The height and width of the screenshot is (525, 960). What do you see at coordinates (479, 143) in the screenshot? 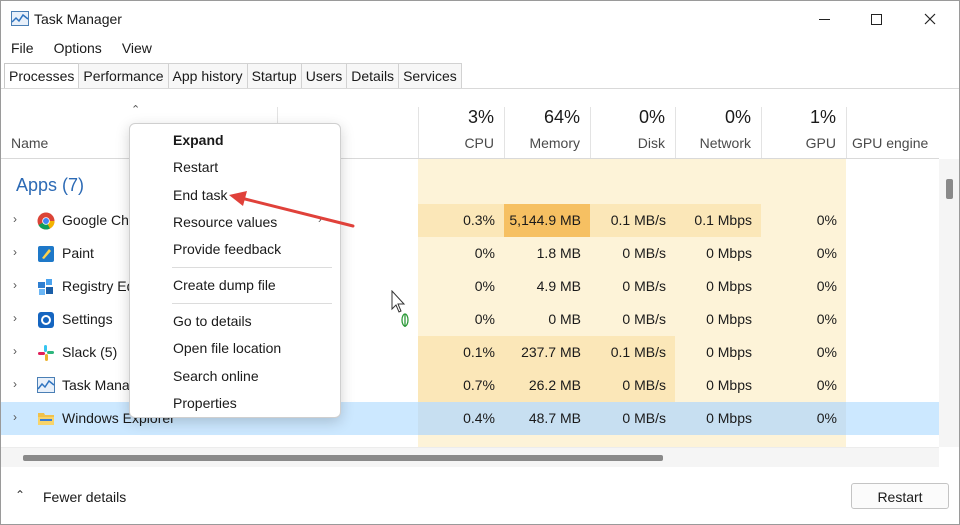
I see `cpu-label: CPU` at bounding box center [479, 143].